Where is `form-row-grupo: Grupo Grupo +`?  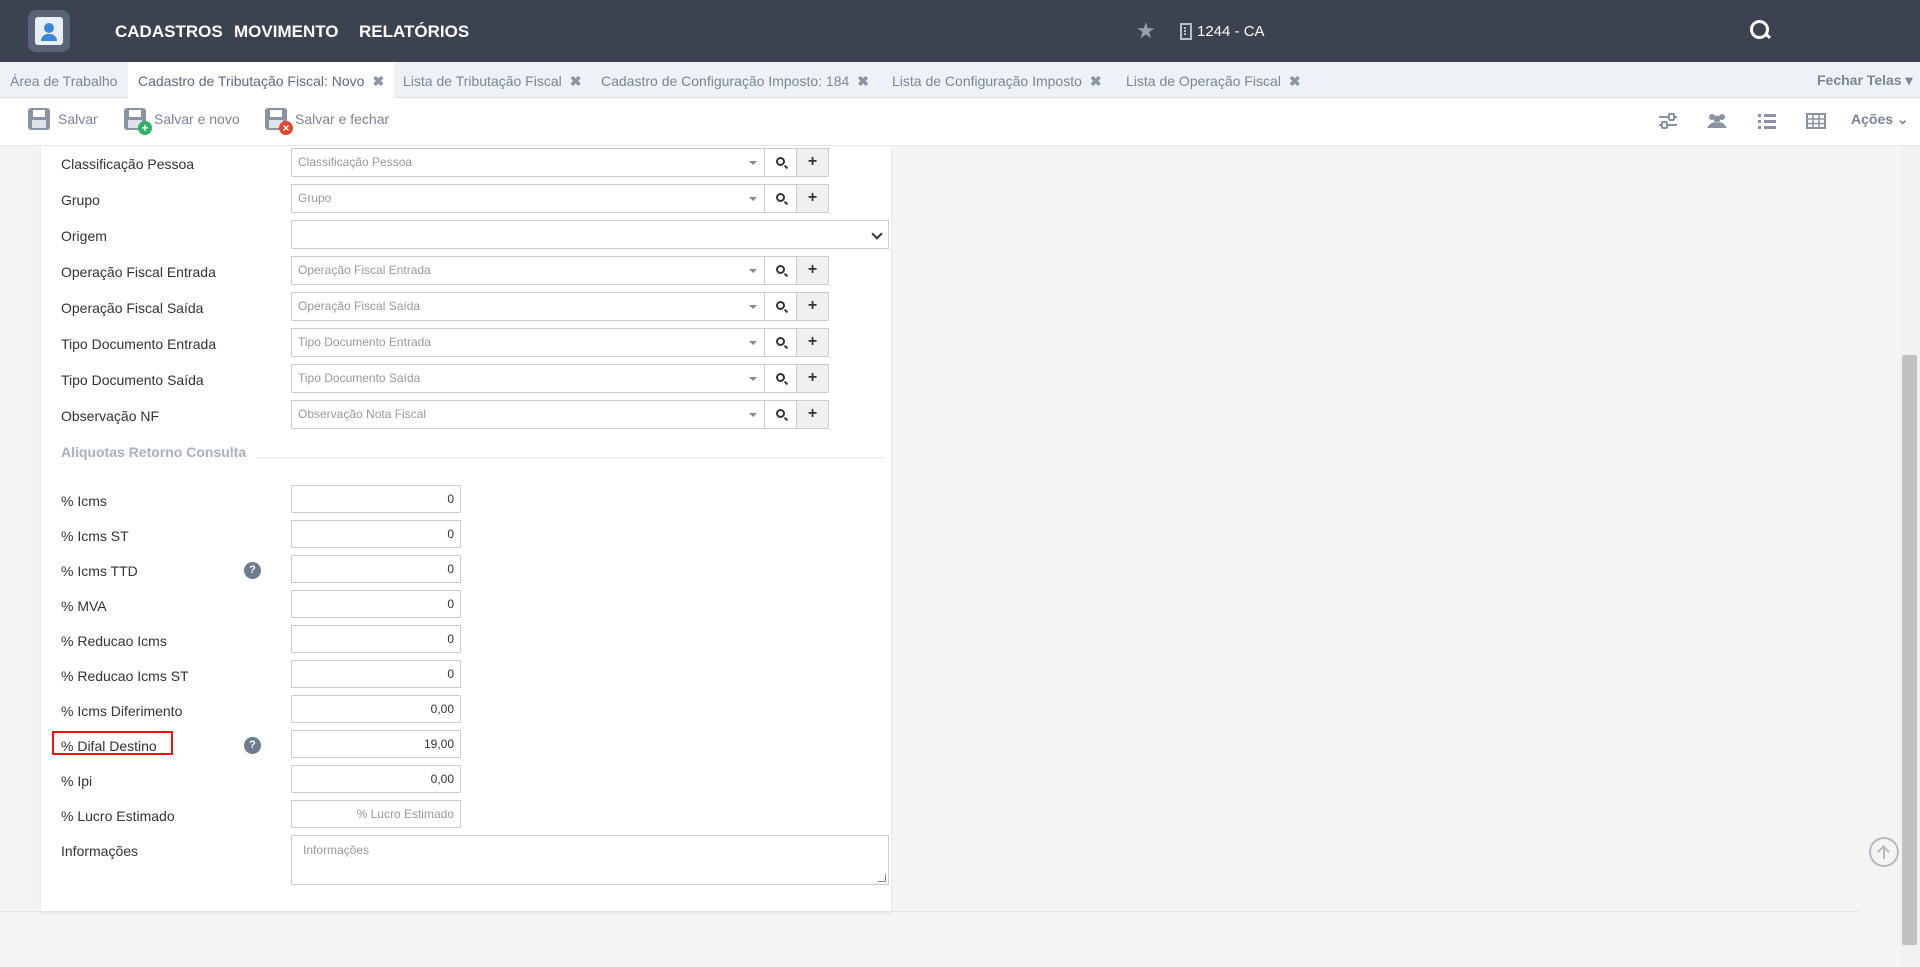
form-row-grupo: Grupo Grupo + is located at coordinates (471, 199).